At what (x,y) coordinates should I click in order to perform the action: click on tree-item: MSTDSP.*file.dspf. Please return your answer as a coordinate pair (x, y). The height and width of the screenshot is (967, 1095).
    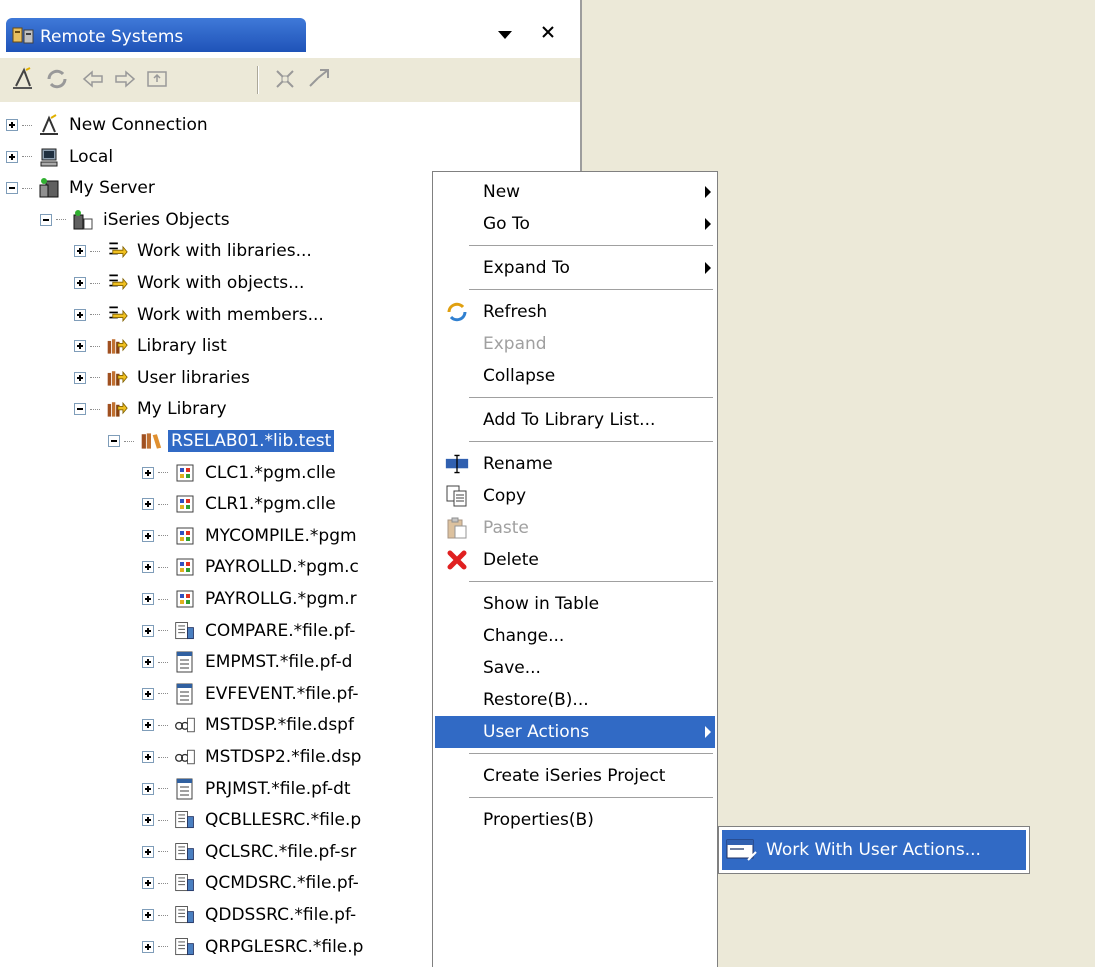
    Looking at the image, I should click on (249, 725).